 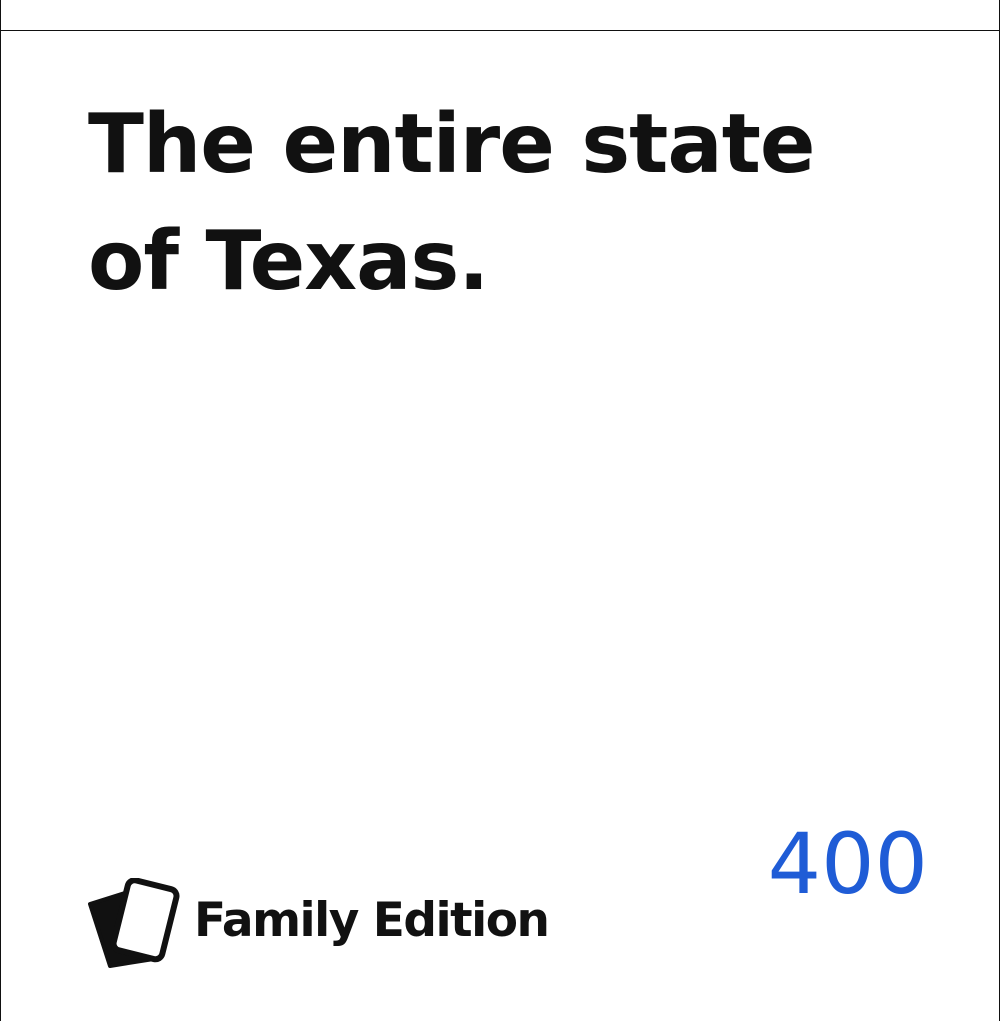 What do you see at coordinates (0, 15) in the screenshot?
I see `card-edge-left-top` at bounding box center [0, 15].